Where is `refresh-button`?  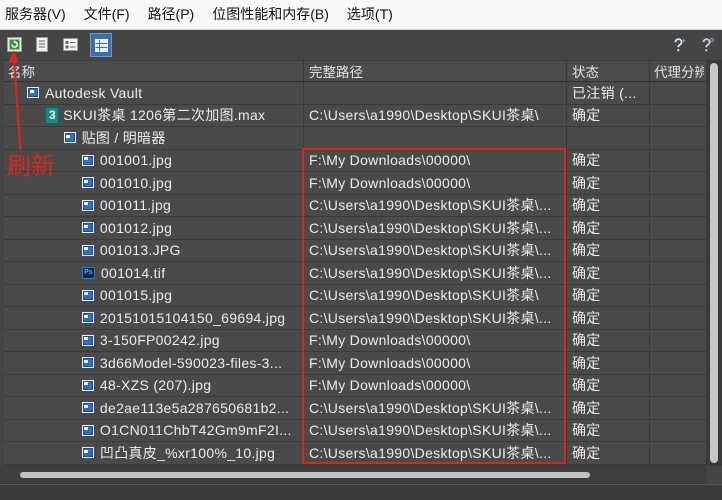
refresh-button is located at coordinates (14, 44).